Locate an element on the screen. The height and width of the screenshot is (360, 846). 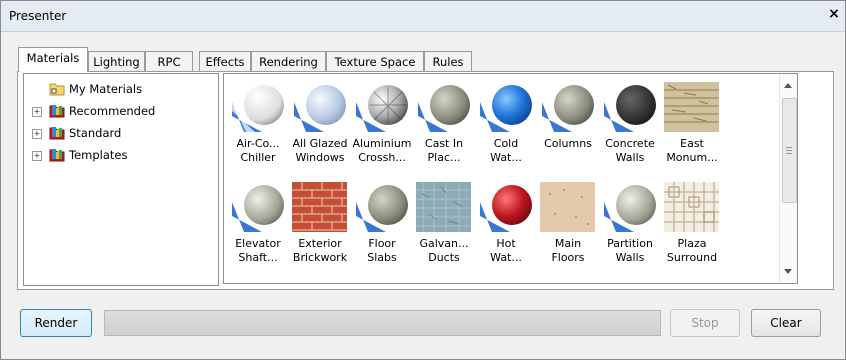
scrollbar-thumb is located at coordinates (789, 150).